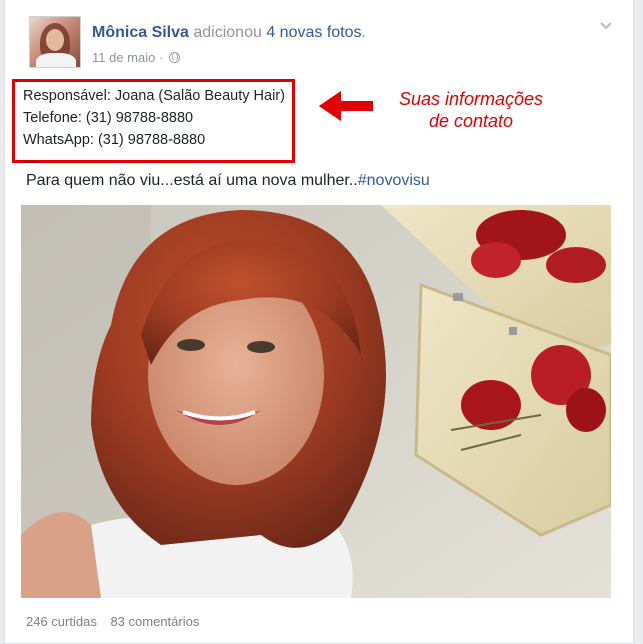  Describe the element at coordinates (140, 32) in the screenshot. I see `author-name-link: Mônica Silva` at that location.